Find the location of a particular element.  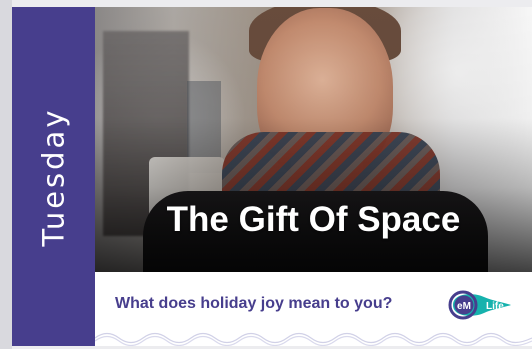

top-gap is located at coordinates (313, 3).